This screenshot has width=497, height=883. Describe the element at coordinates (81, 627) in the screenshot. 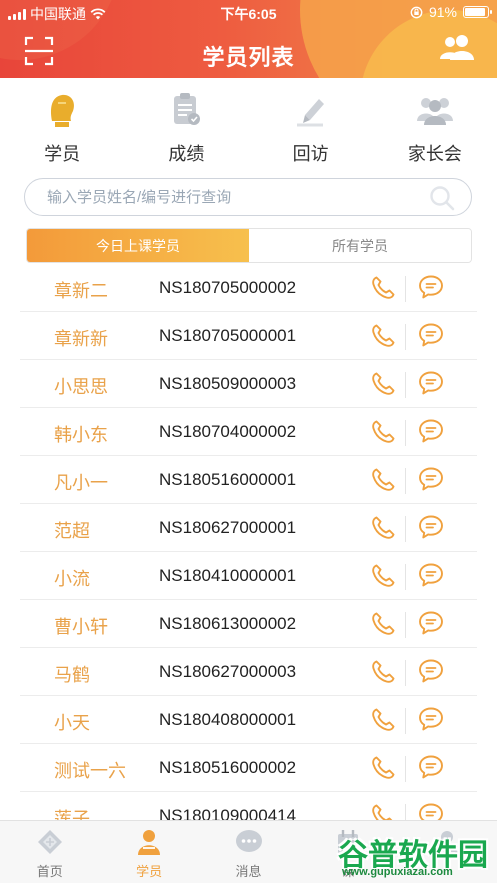

I see `student-name: 曹小轩` at that location.